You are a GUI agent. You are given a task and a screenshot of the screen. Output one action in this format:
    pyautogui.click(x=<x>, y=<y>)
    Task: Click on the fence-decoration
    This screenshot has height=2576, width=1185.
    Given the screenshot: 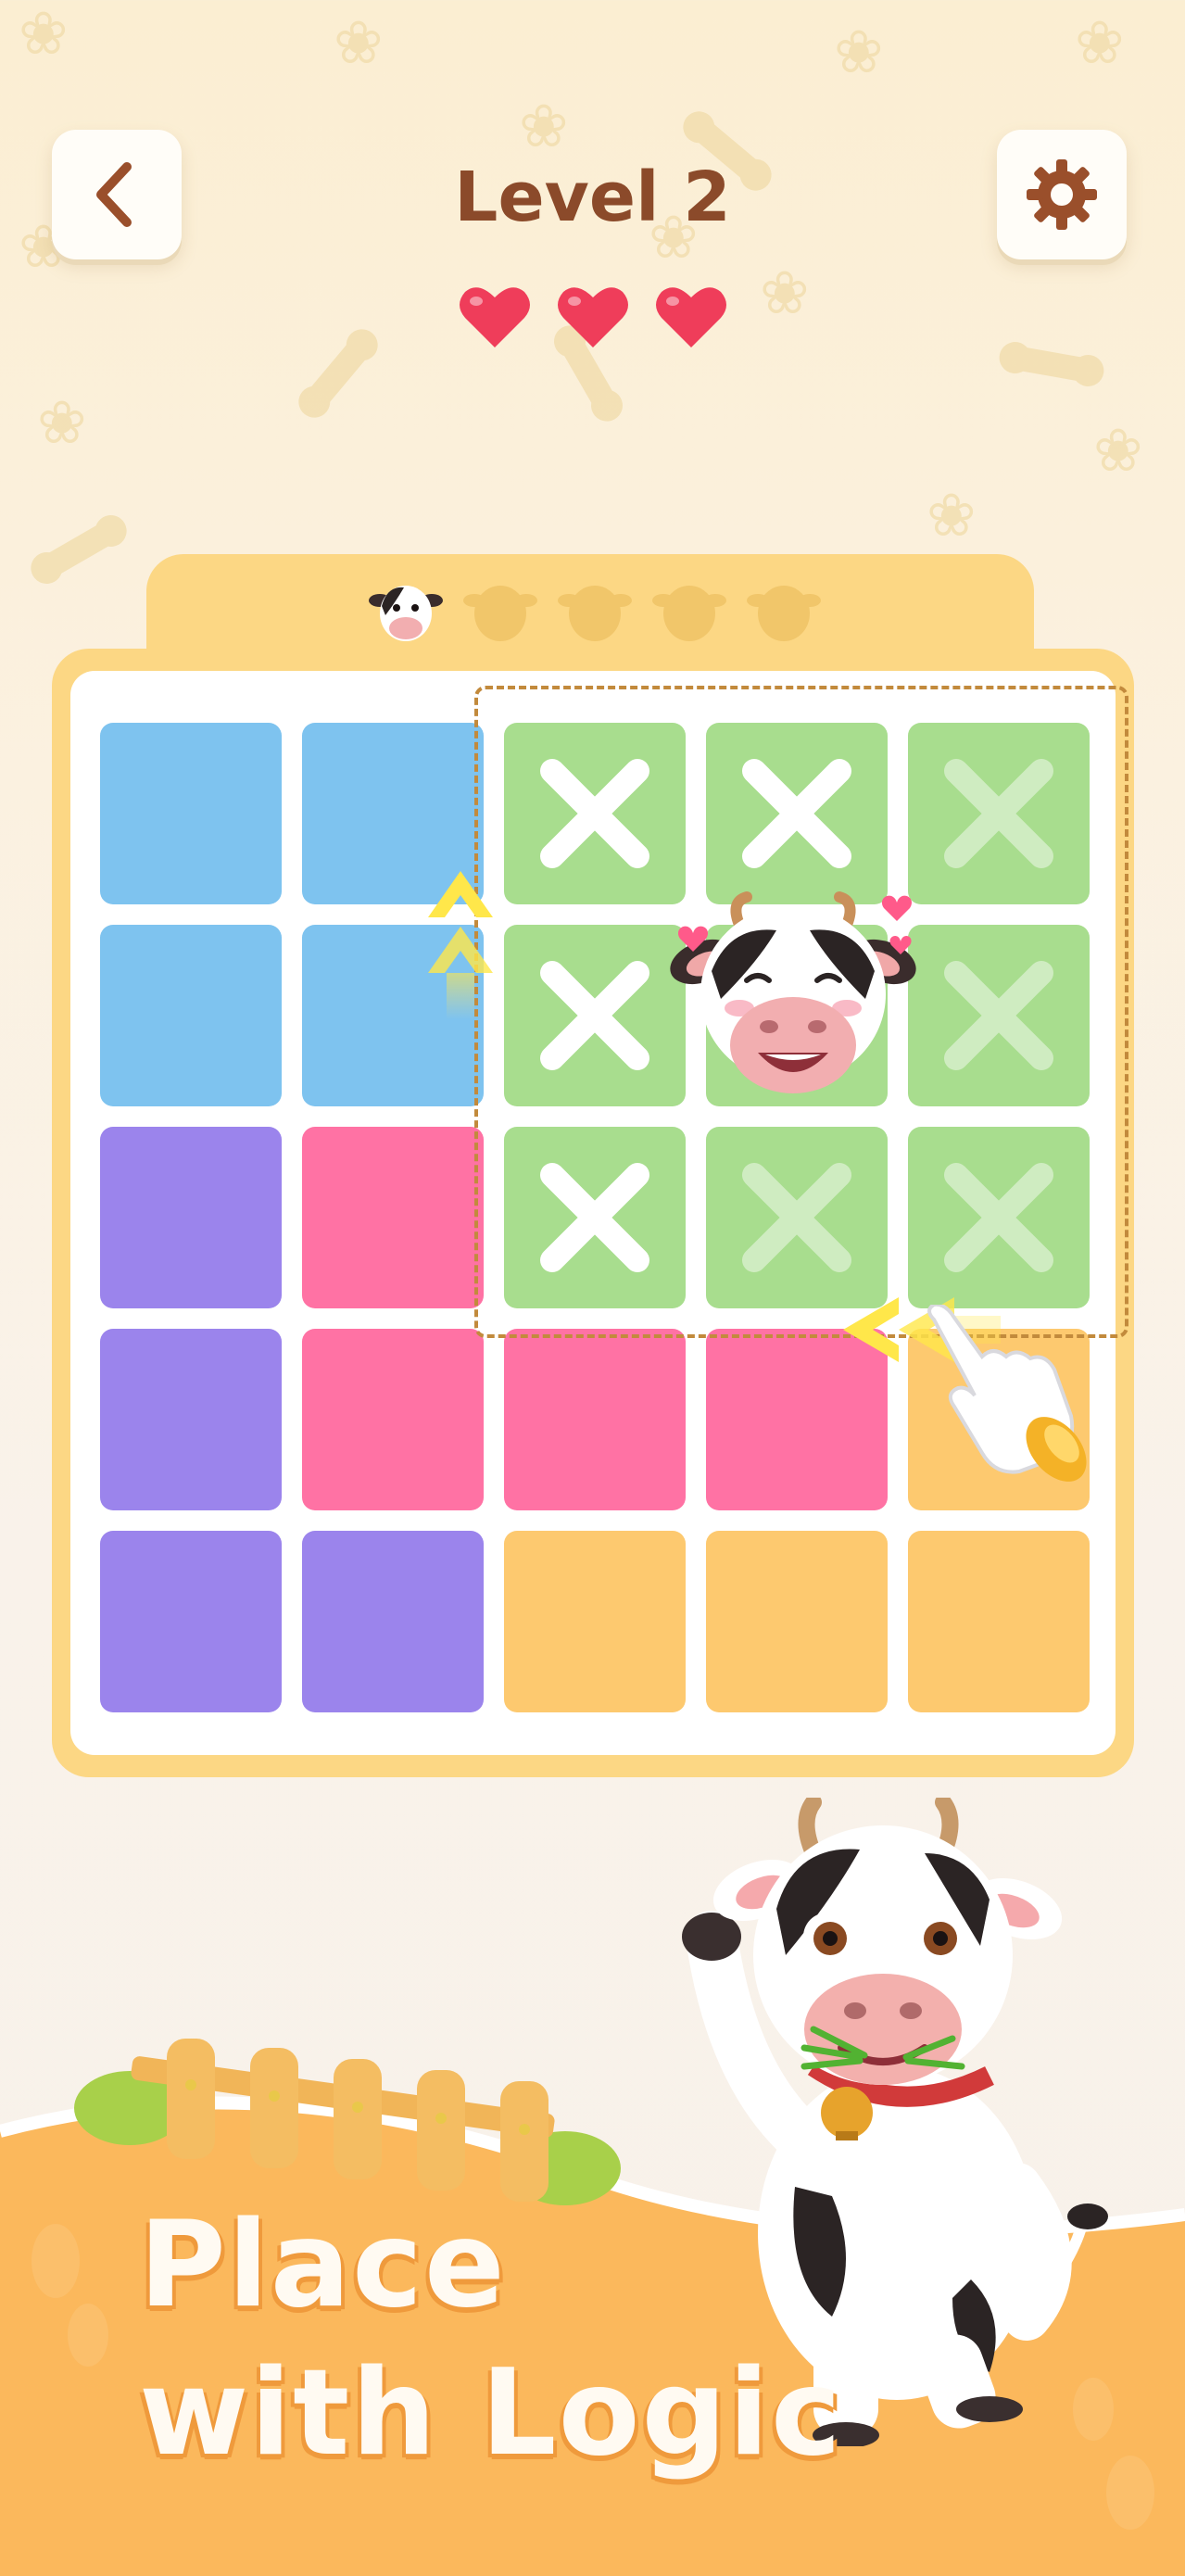 What is the action you would take?
    pyautogui.click(x=348, y=2122)
    